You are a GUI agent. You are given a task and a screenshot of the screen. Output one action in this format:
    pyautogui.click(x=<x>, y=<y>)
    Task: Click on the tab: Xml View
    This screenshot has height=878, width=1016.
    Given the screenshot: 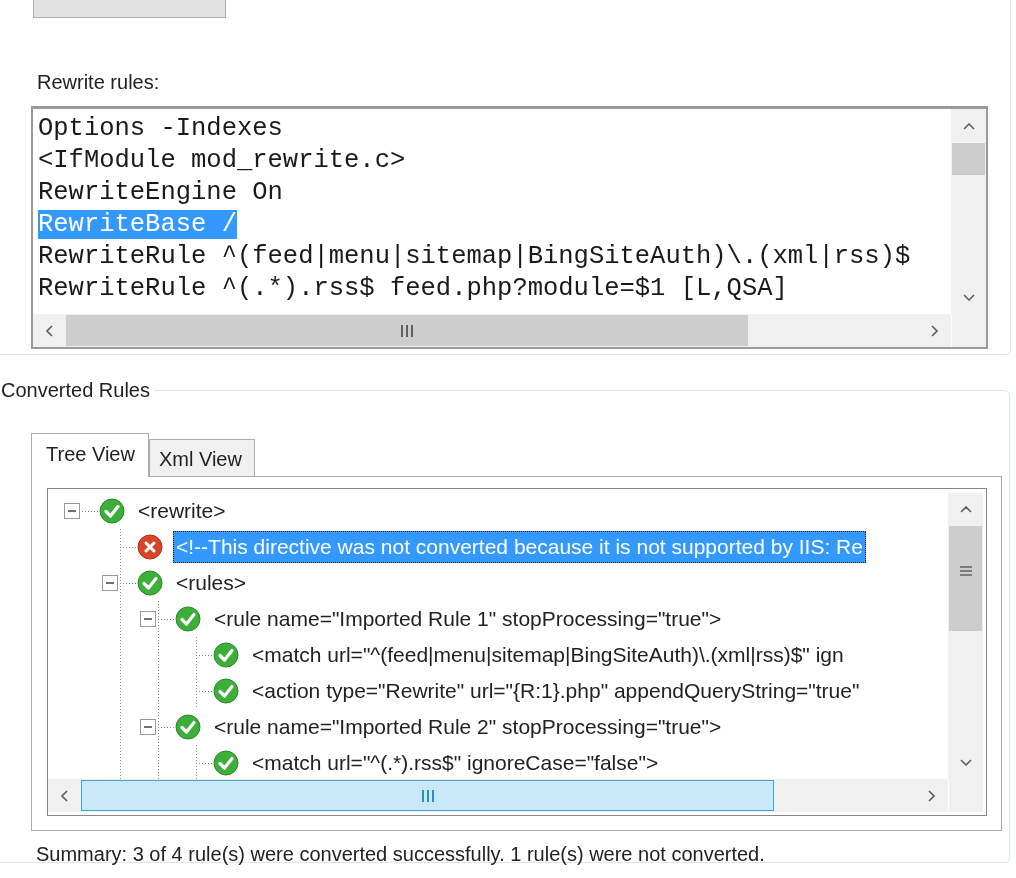 What is the action you would take?
    pyautogui.click(x=201, y=457)
    